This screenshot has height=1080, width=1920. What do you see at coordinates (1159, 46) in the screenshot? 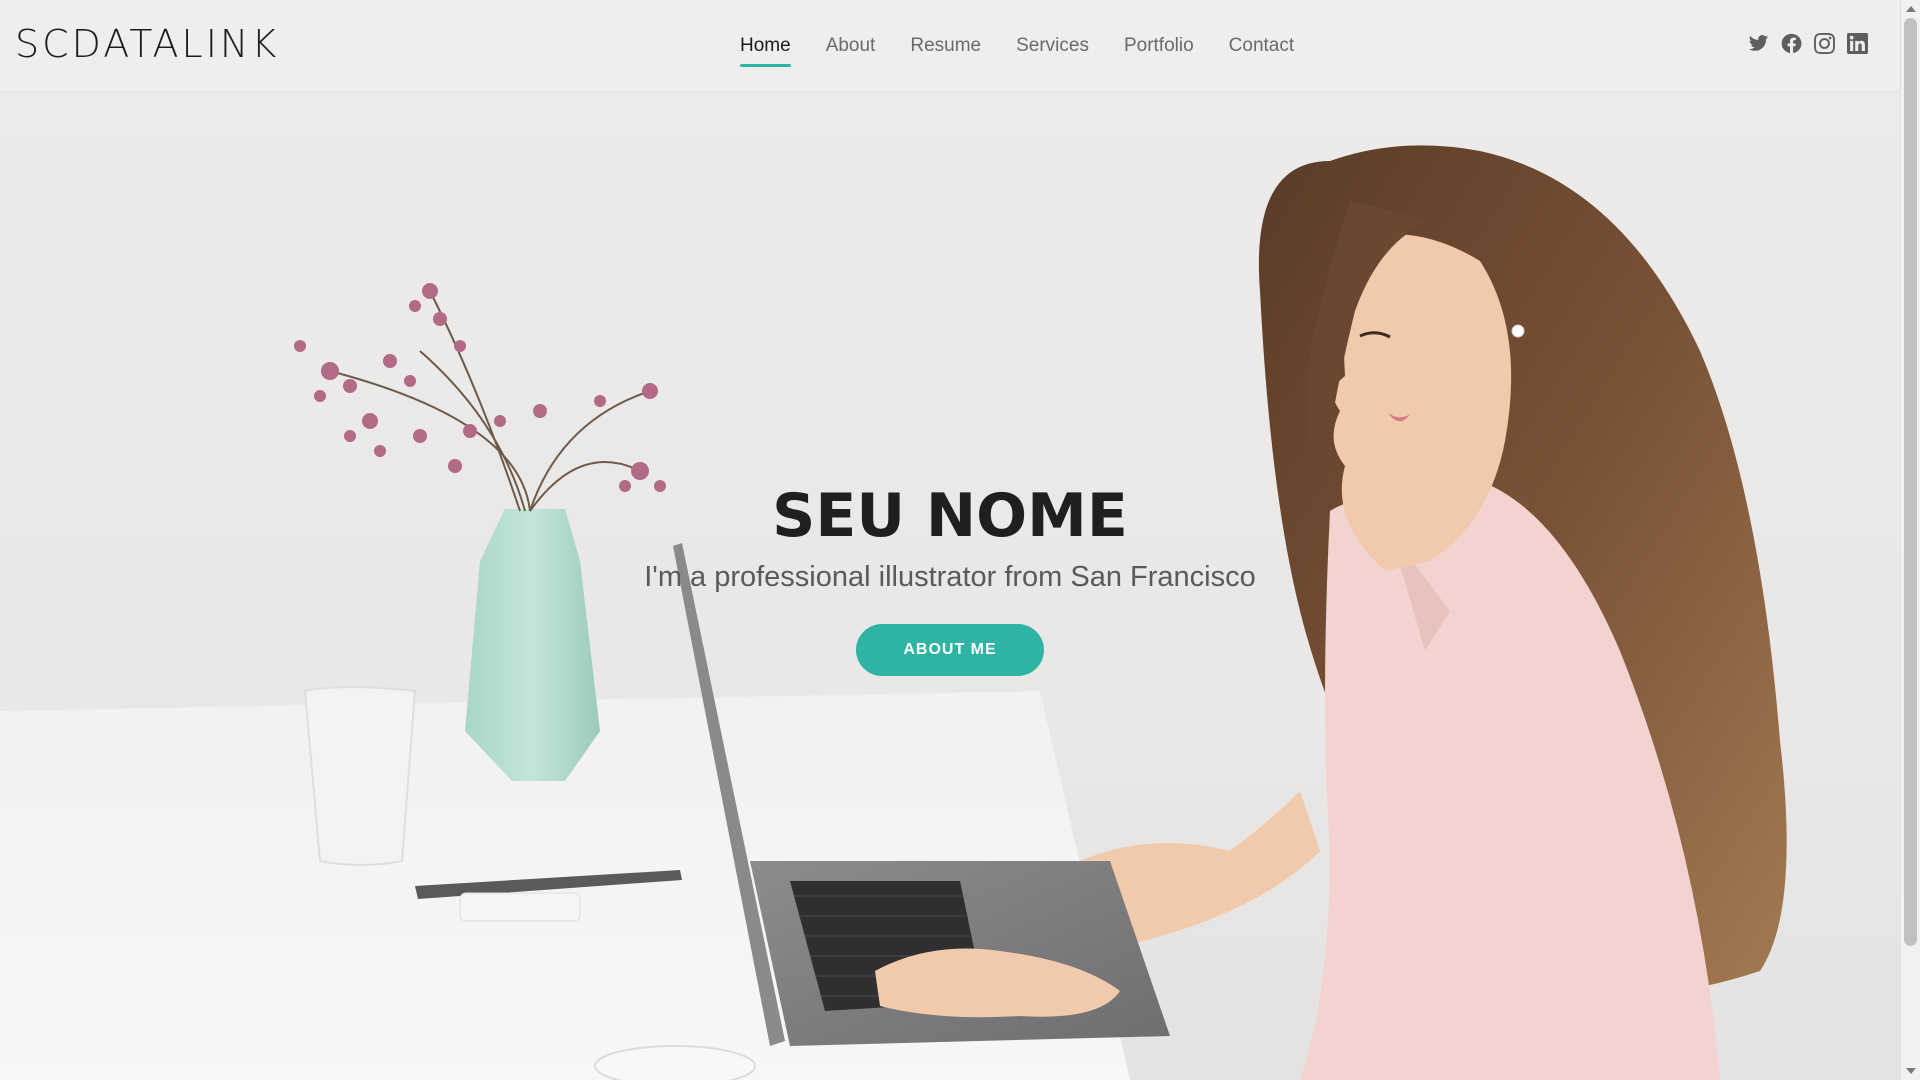
I see `nav-portfolio: Portfolio` at bounding box center [1159, 46].